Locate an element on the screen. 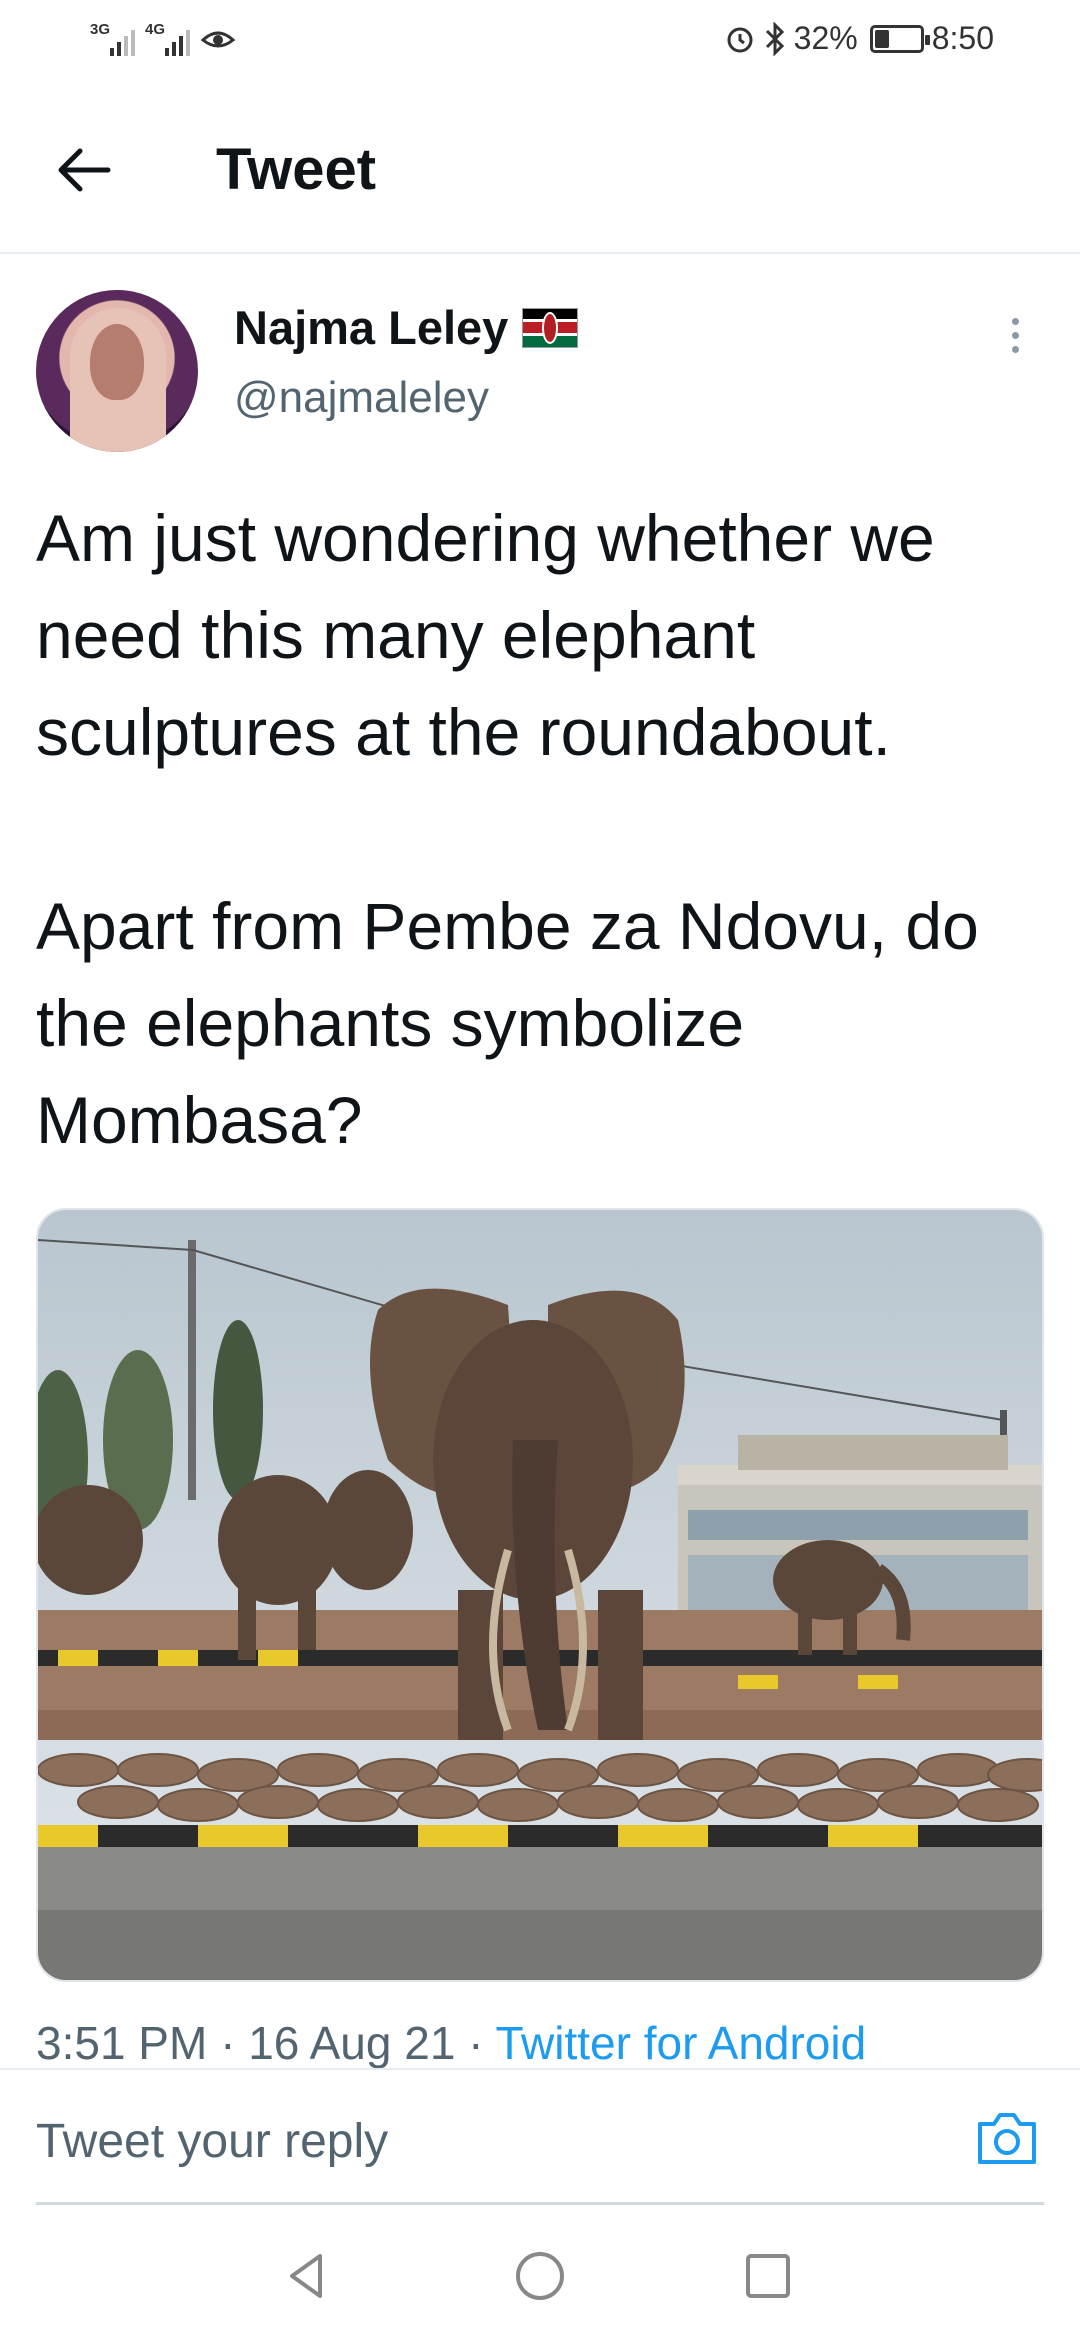 This screenshot has width=1080, height=2340. status-right: 32% 8:50 is located at coordinates (859, 38).